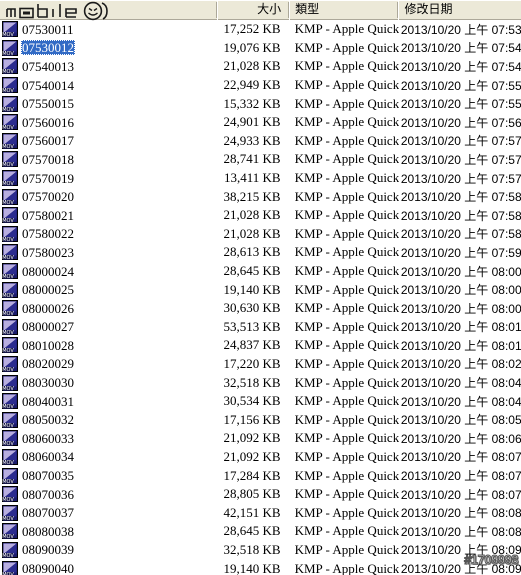 The height and width of the screenshot is (575, 521). What do you see at coordinates (344, 10) in the screenshot?
I see `column-header-type: 類型` at bounding box center [344, 10].